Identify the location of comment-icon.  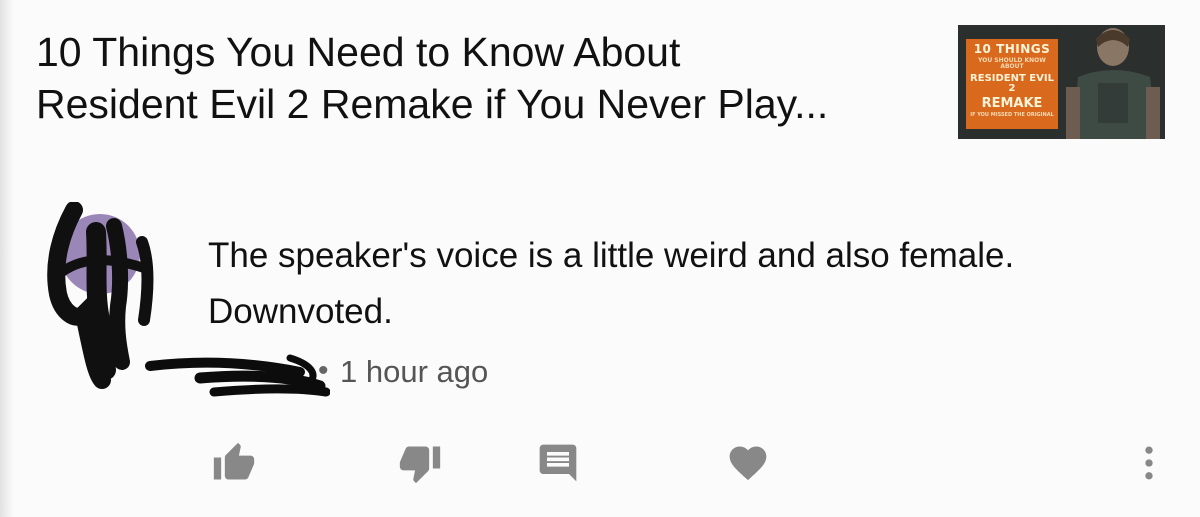
(558, 463).